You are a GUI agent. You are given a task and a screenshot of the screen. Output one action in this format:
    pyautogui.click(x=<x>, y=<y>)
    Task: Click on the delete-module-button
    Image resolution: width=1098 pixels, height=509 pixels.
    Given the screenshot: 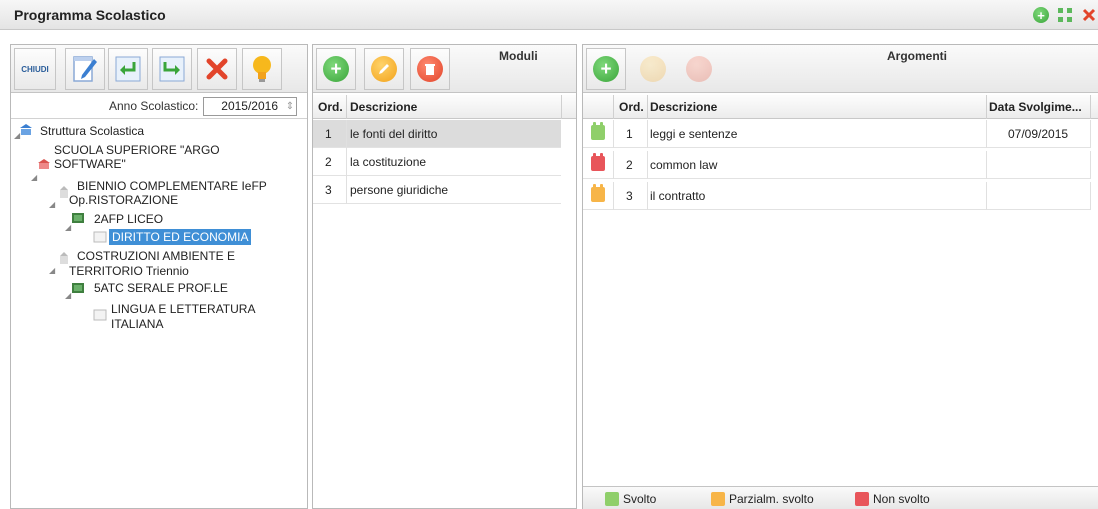 What is the action you would take?
    pyautogui.click(x=430, y=69)
    